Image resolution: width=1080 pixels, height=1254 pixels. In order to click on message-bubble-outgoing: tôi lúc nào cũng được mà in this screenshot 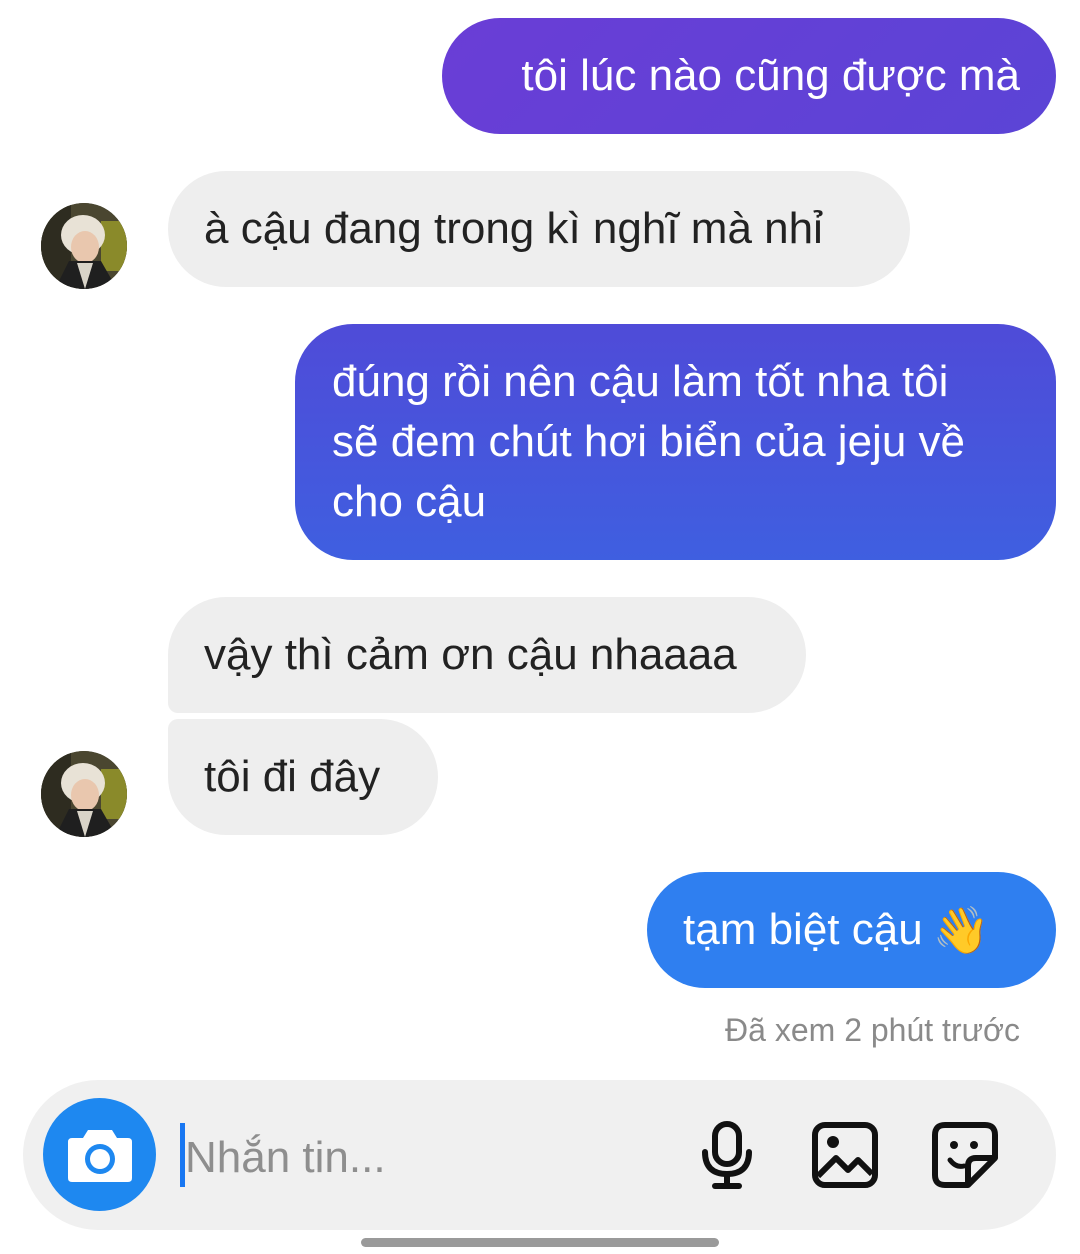, I will do `click(749, 76)`.